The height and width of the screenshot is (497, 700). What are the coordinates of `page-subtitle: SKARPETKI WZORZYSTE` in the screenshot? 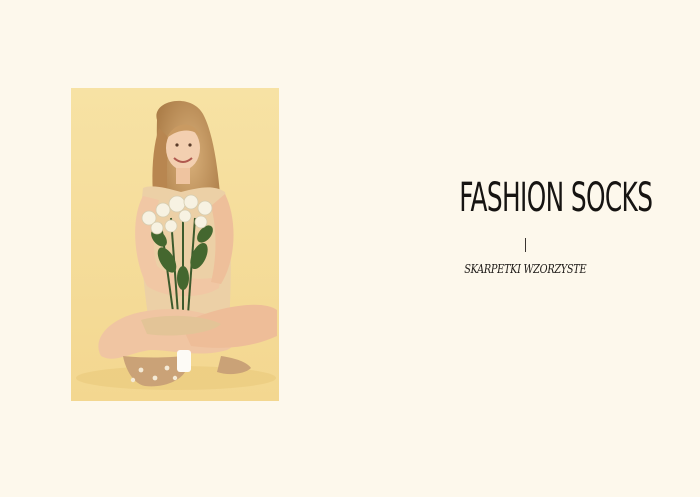 It's located at (525, 268).